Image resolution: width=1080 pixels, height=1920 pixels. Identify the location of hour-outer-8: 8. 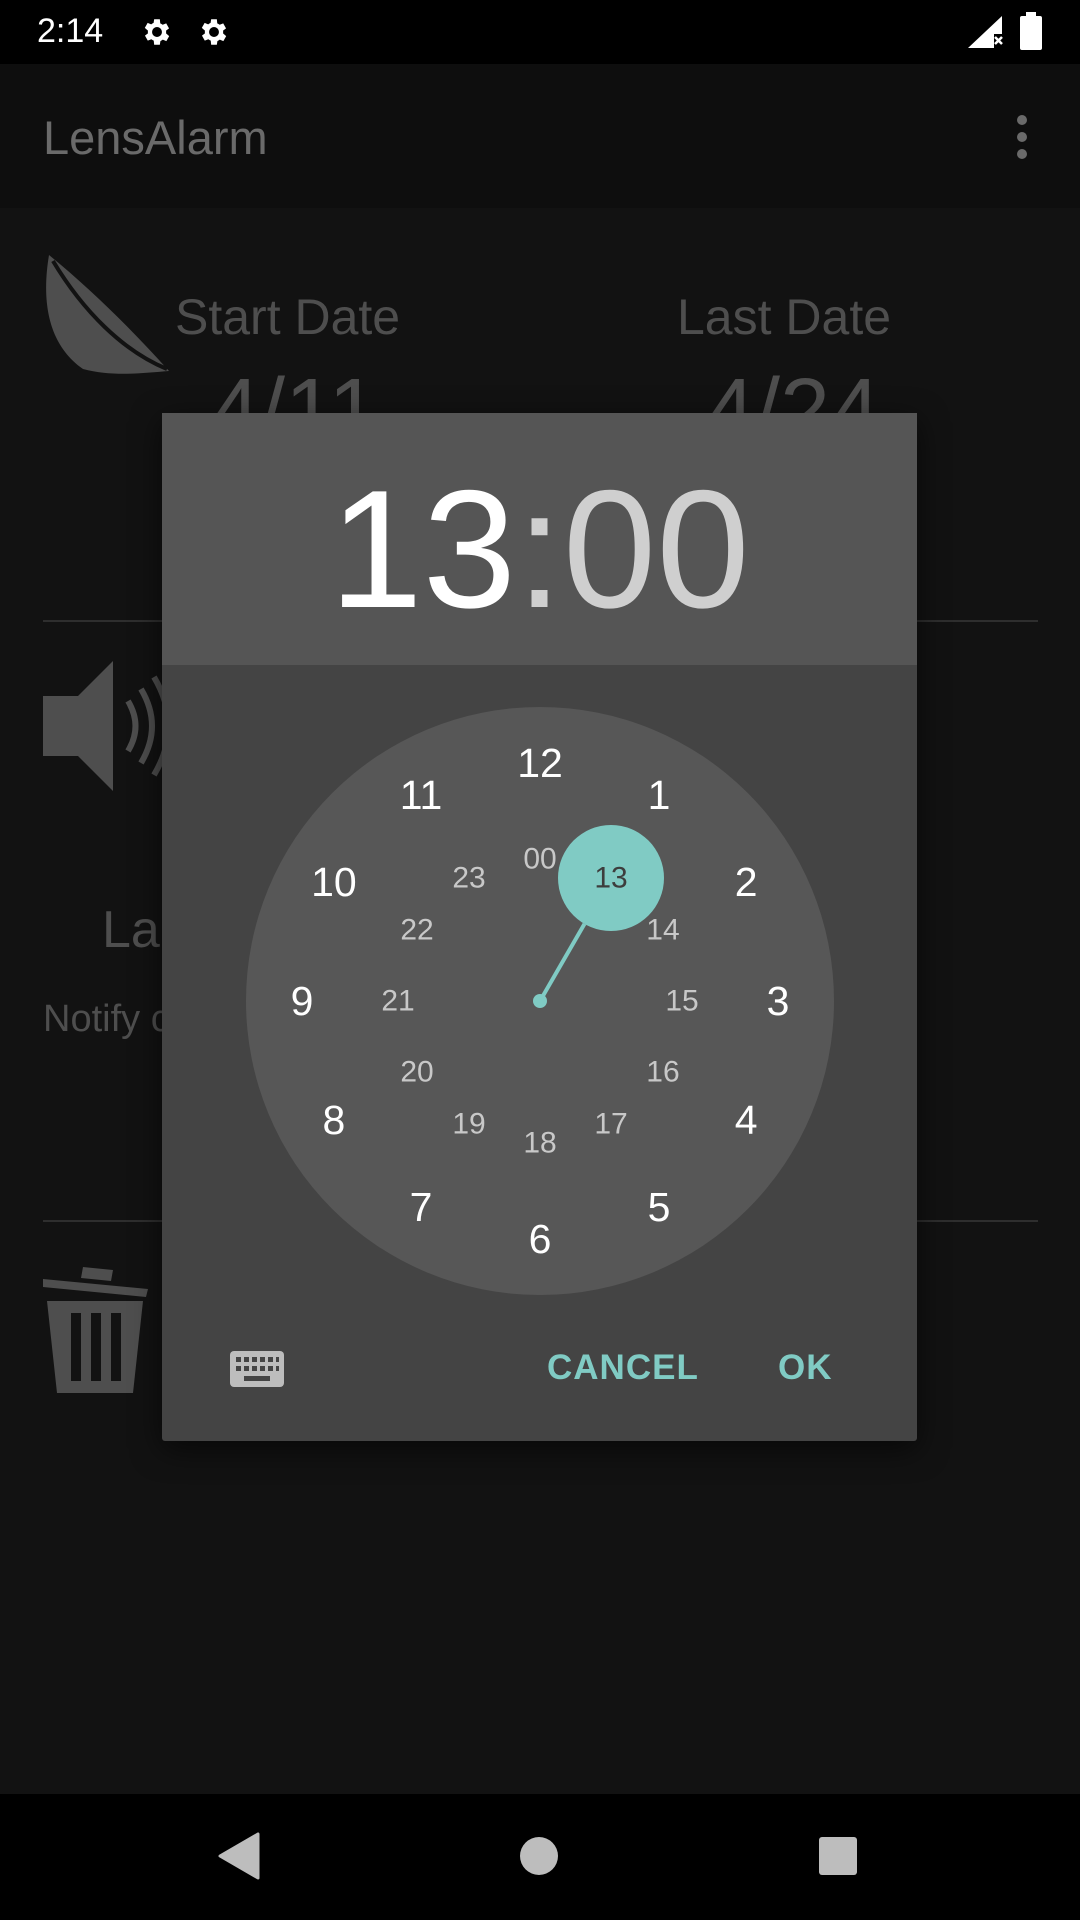
(333, 1120).